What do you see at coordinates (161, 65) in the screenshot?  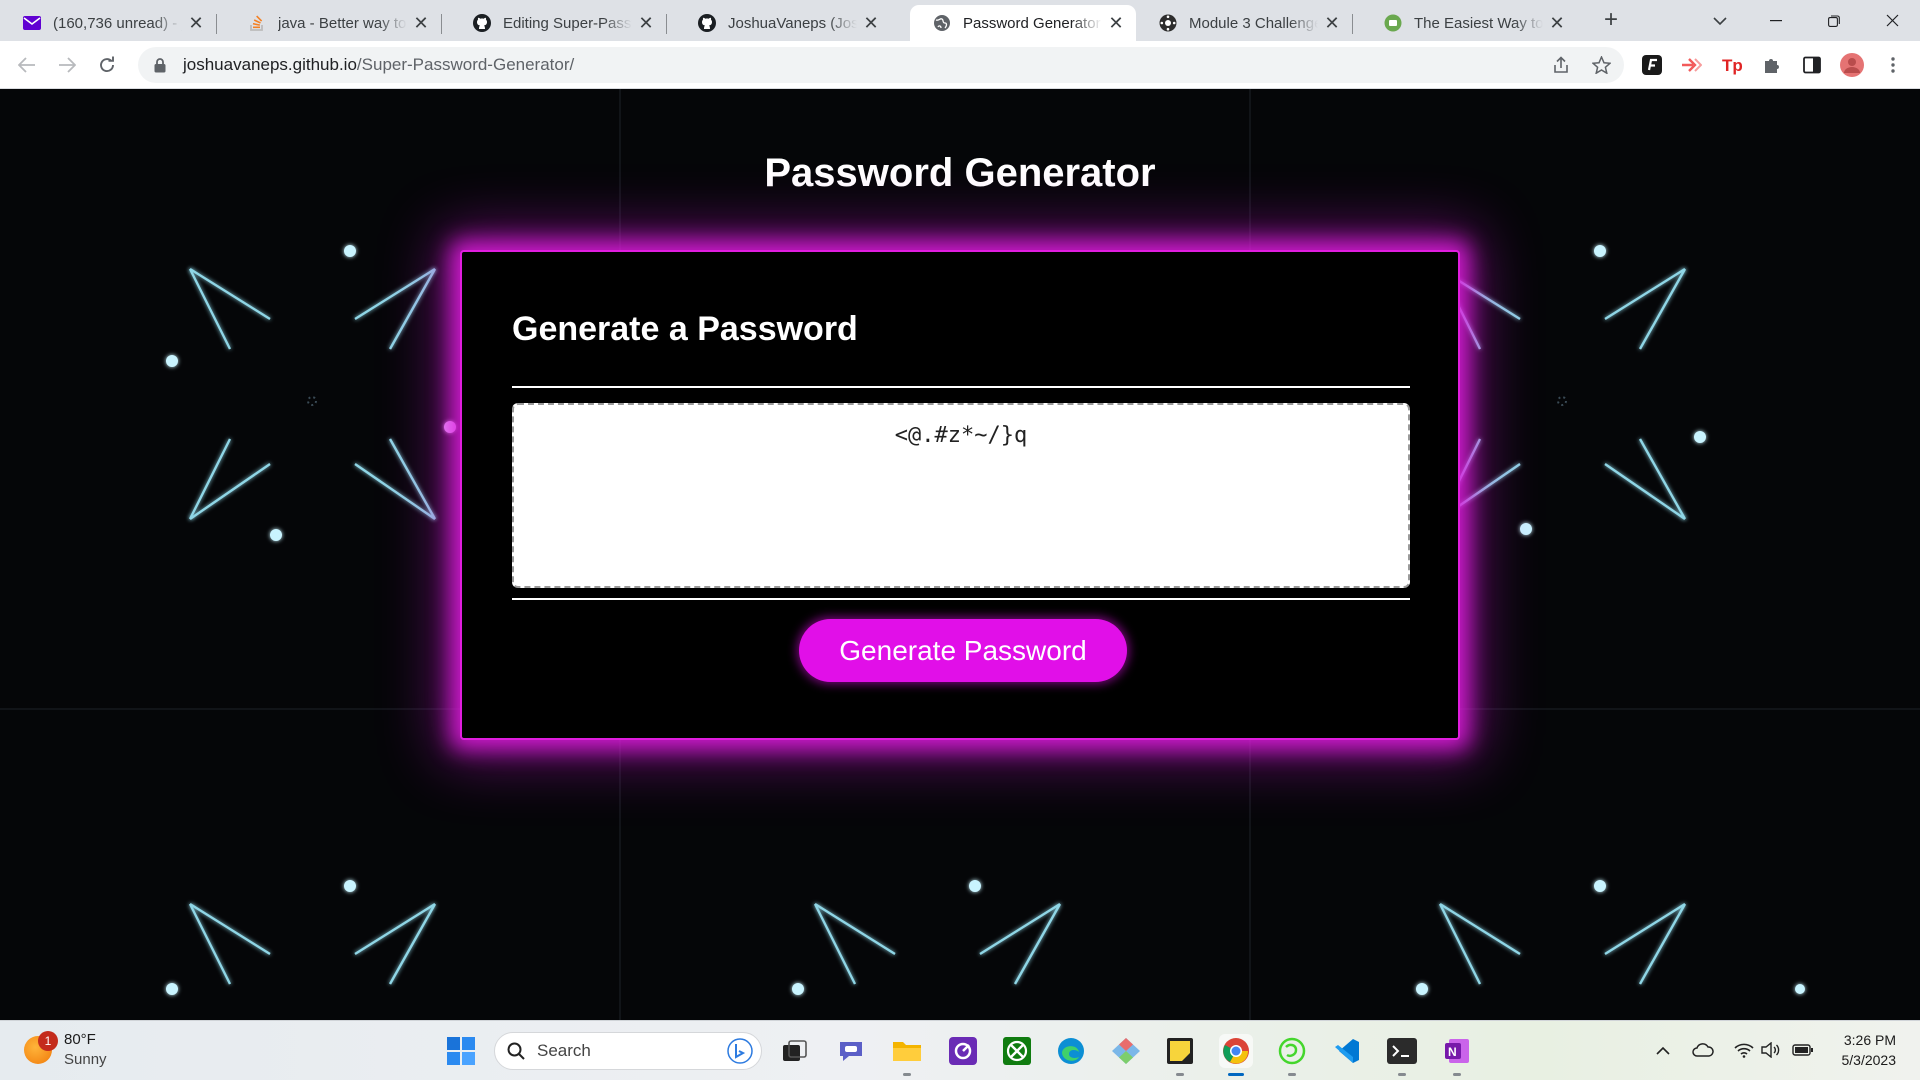 I see `lock-icon` at bounding box center [161, 65].